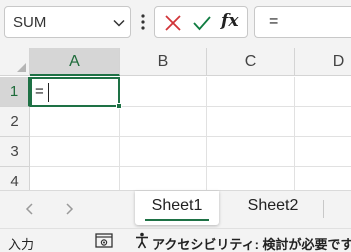 The height and width of the screenshot is (252, 351). I want to click on tab-label: Sheet1, so click(177, 205).